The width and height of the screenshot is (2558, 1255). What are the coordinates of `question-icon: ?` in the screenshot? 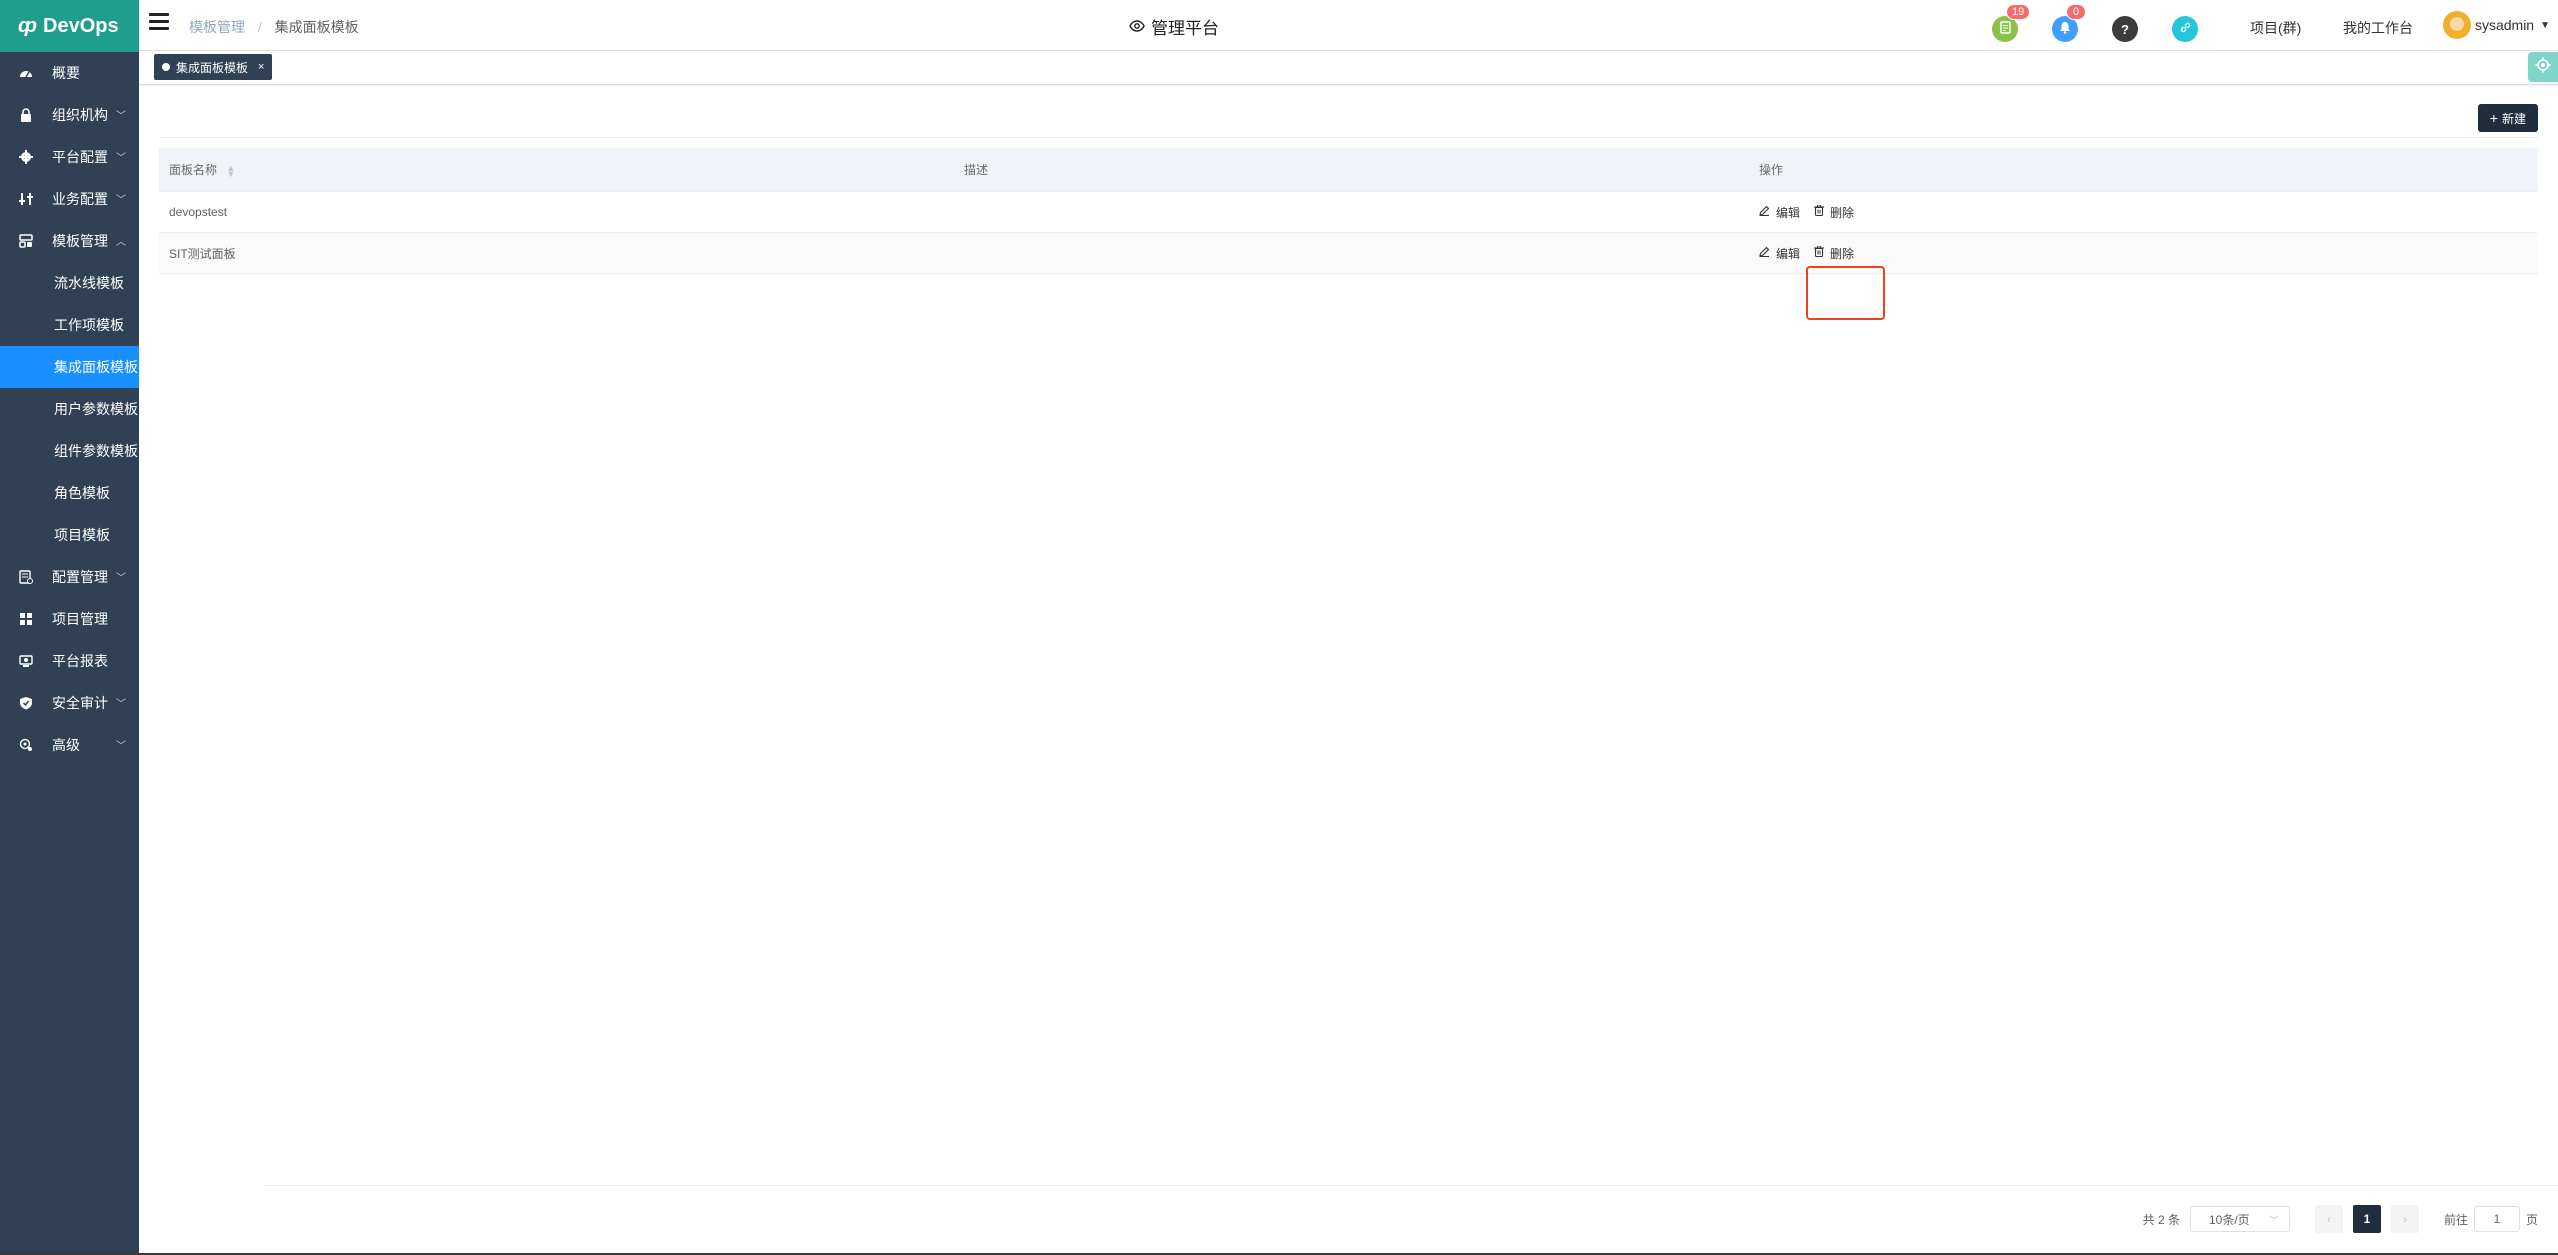 It's located at (2125, 29).